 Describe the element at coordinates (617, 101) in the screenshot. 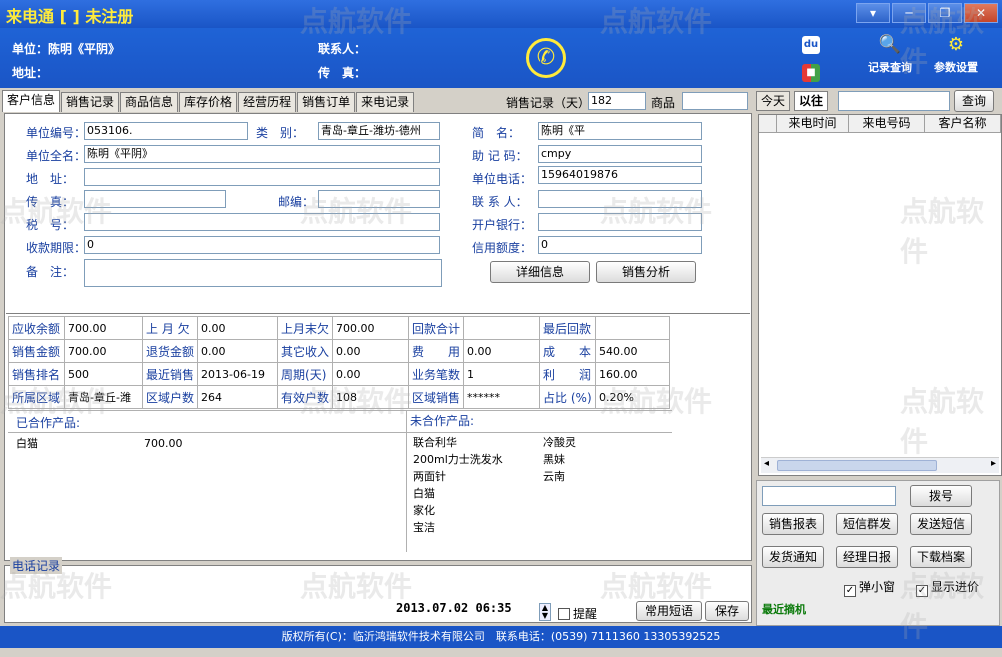

I see `sales-days-input: 182` at that location.